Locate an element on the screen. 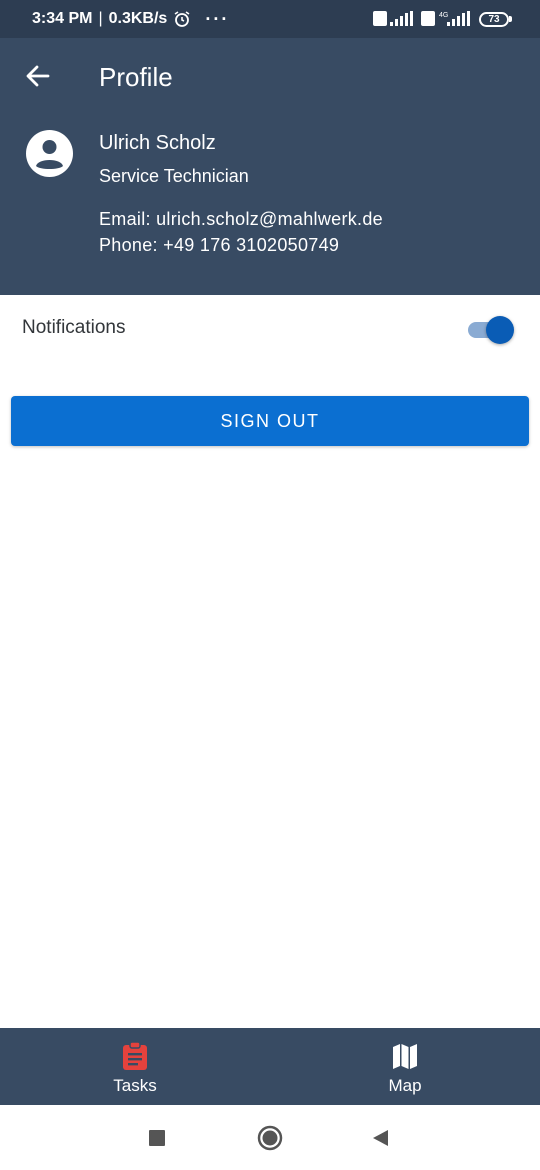  bottom-nav: Tasks Map is located at coordinates (270, 1066).